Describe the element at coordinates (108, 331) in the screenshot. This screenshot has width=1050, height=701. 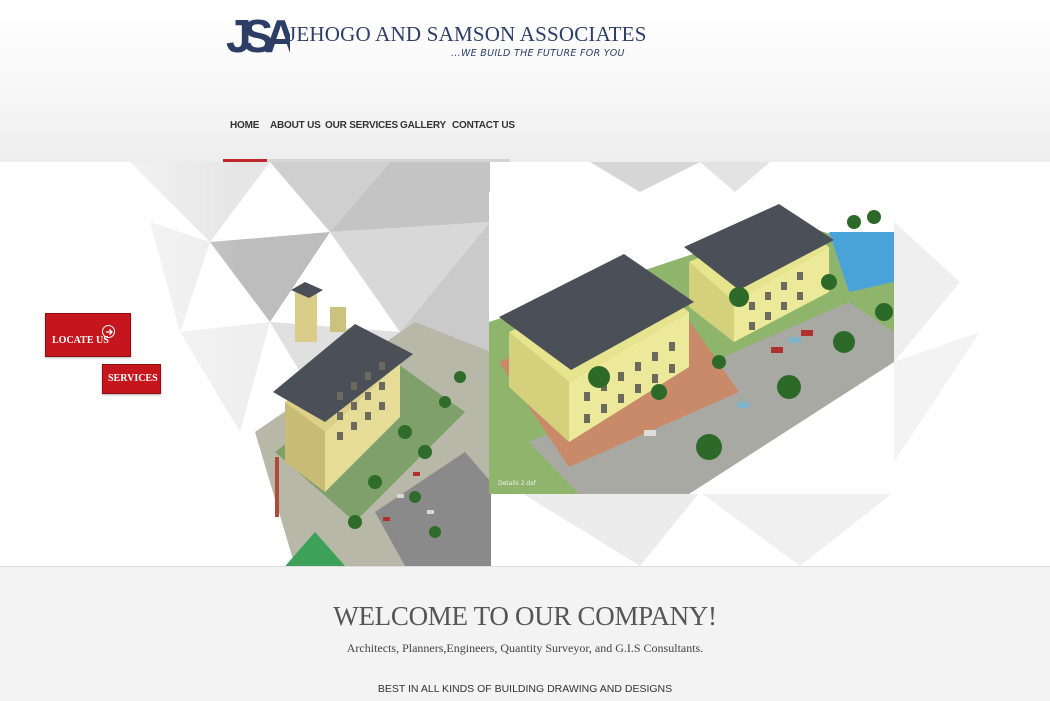
I see `arrow-circle-right-icon` at that location.